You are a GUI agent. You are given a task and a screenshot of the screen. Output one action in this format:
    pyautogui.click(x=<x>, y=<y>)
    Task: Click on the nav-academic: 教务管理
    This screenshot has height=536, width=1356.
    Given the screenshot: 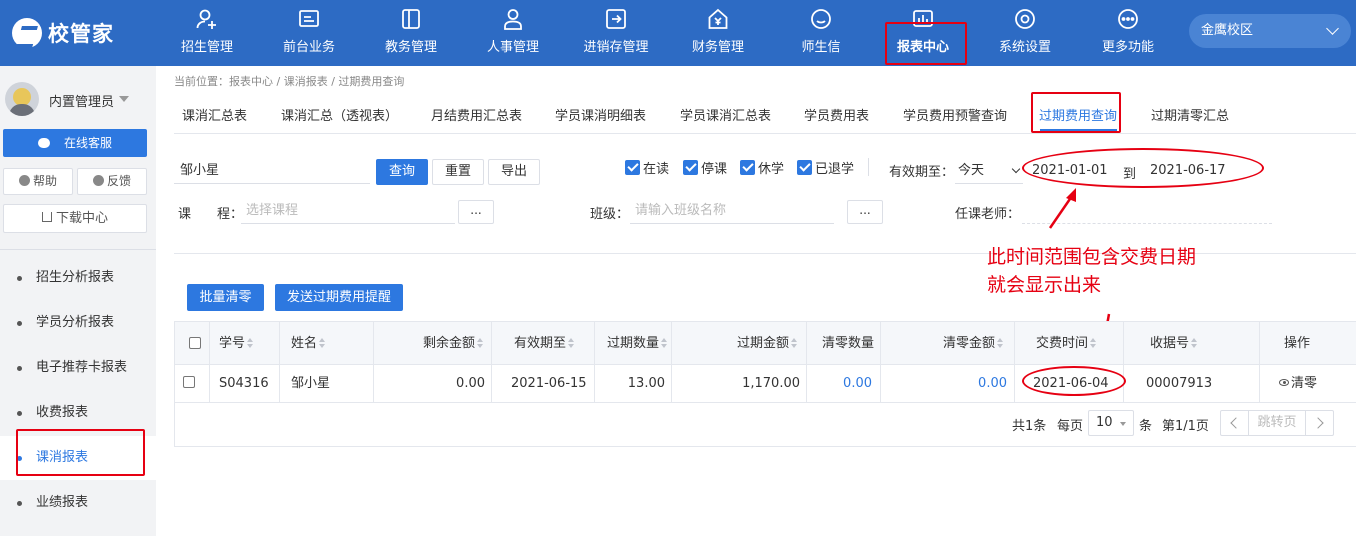 What is the action you would take?
    pyautogui.click(x=411, y=33)
    